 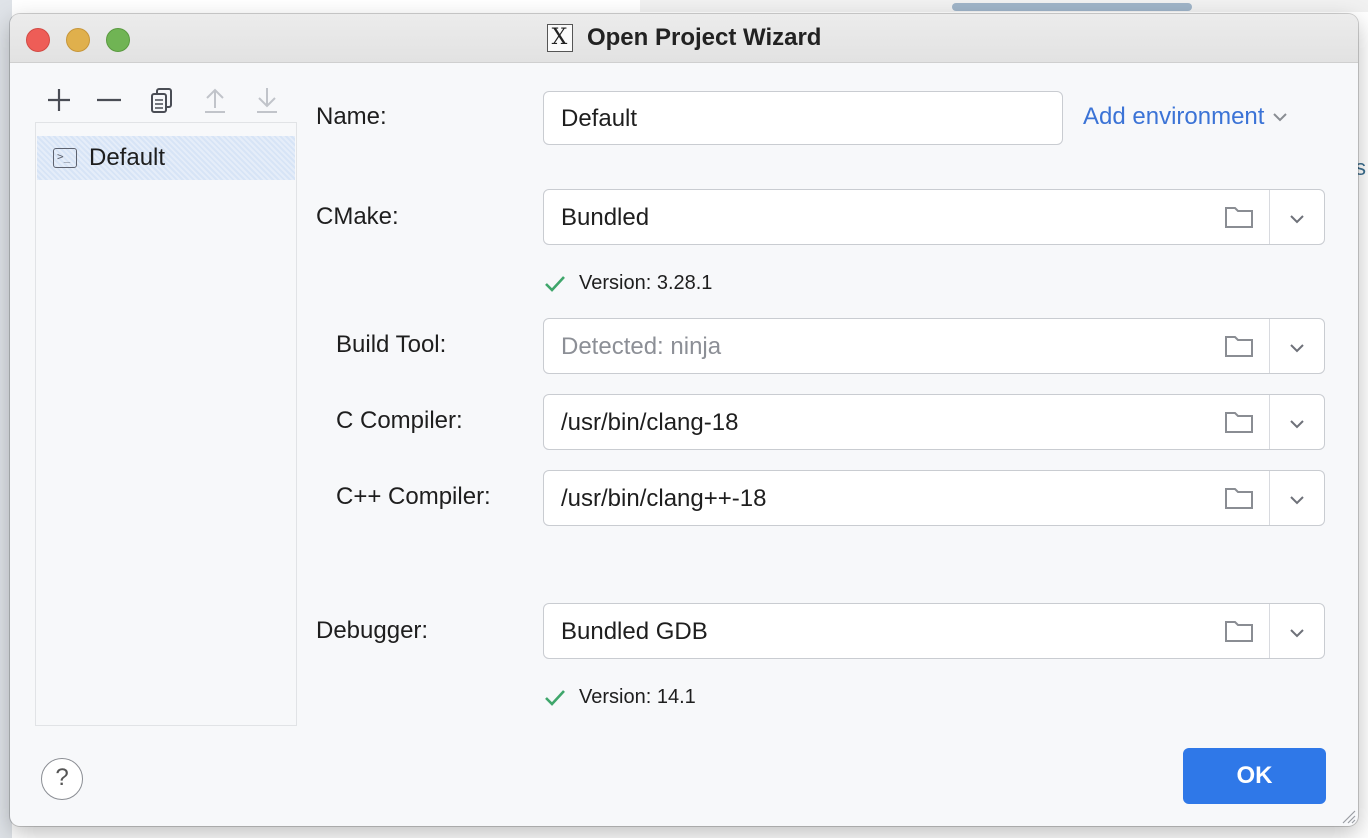 What do you see at coordinates (62, 779) in the screenshot?
I see `help-button: ?` at bounding box center [62, 779].